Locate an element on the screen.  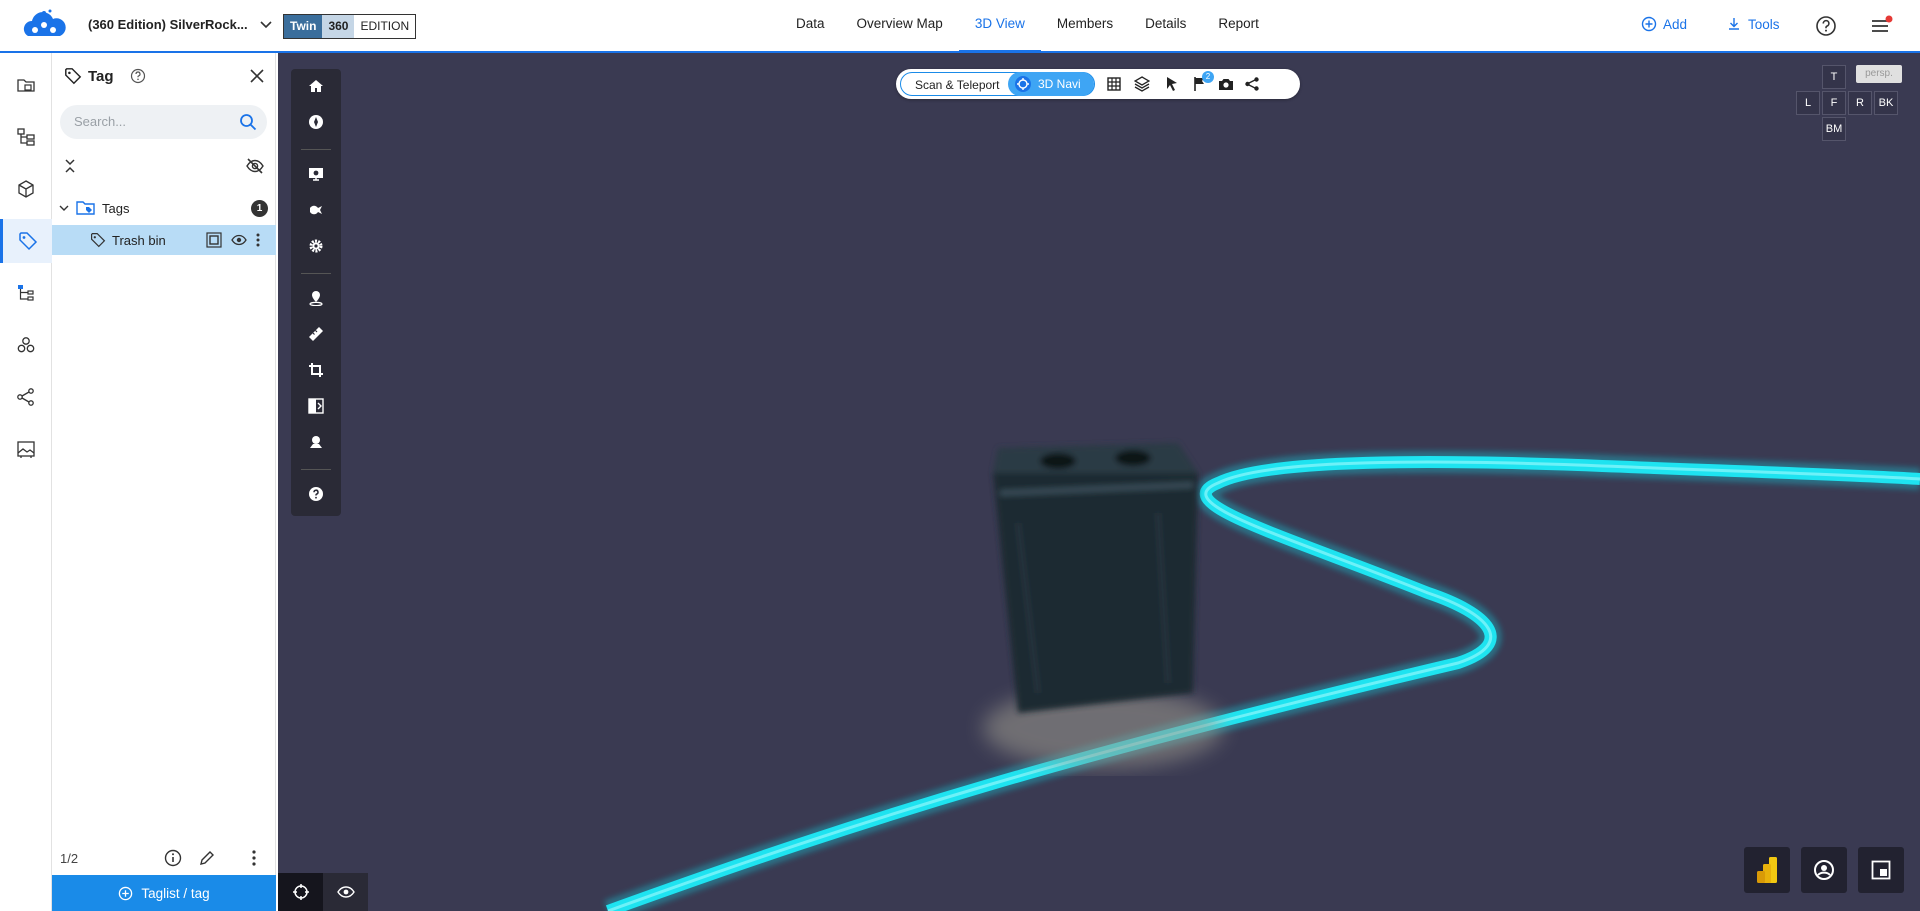
tree-icon is located at coordinates (26, 293).